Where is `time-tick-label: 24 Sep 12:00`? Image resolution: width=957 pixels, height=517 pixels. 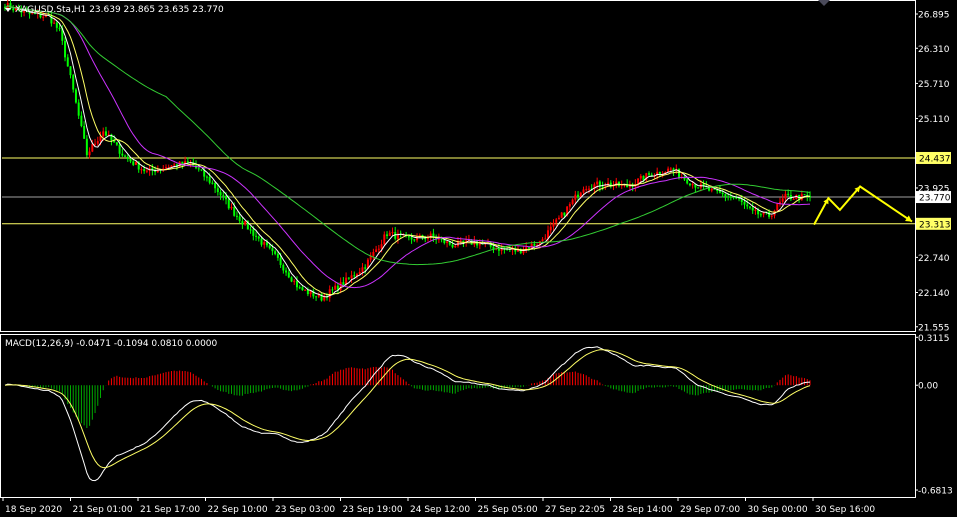 time-tick-label: 24 Sep 12:00 is located at coordinates (440, 510).